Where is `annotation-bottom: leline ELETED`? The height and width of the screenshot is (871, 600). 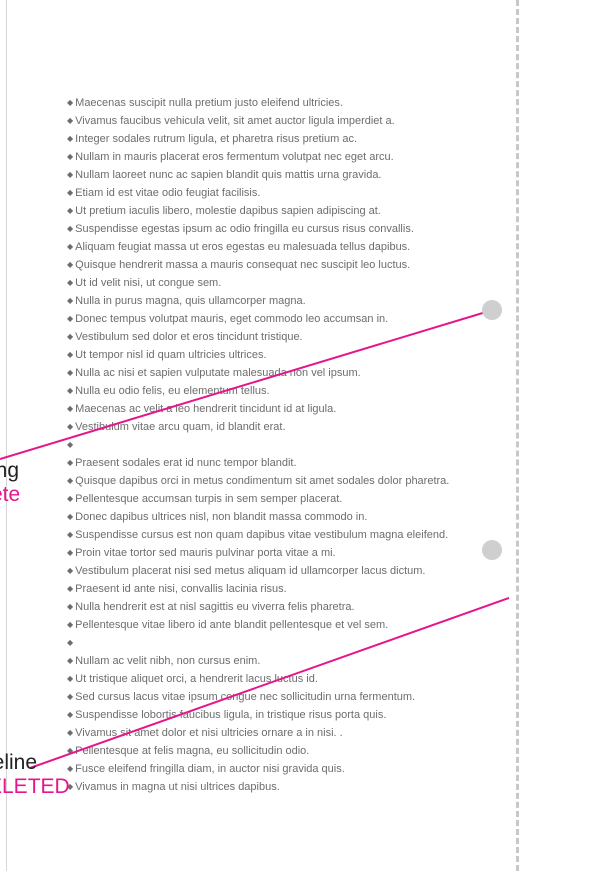
annotation-bottom: leline ELETED is located at coordinates (35, 775).